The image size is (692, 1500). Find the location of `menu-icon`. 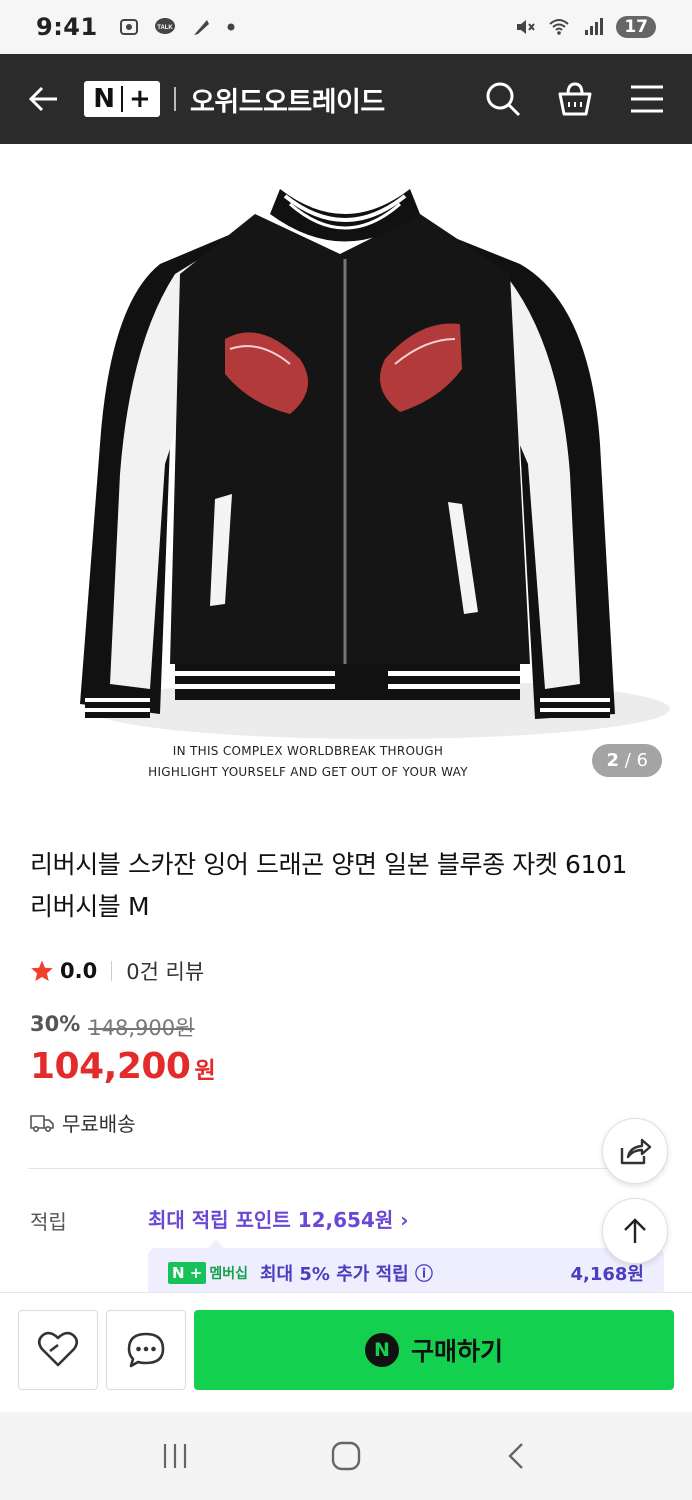

menu-icon is located at coordinates (647, 99).